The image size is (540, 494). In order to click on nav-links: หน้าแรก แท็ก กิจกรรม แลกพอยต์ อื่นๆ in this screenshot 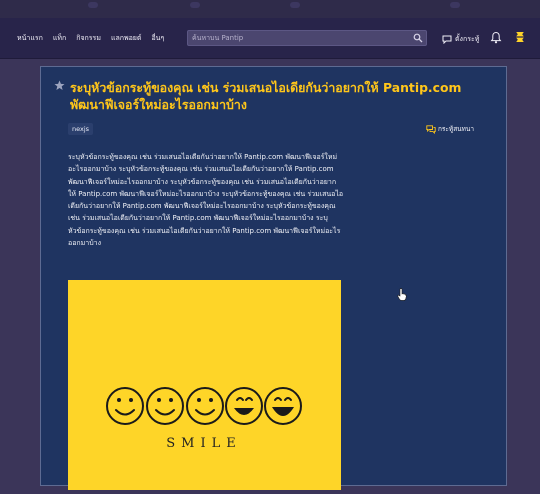, I will do `click(90, 38)`.